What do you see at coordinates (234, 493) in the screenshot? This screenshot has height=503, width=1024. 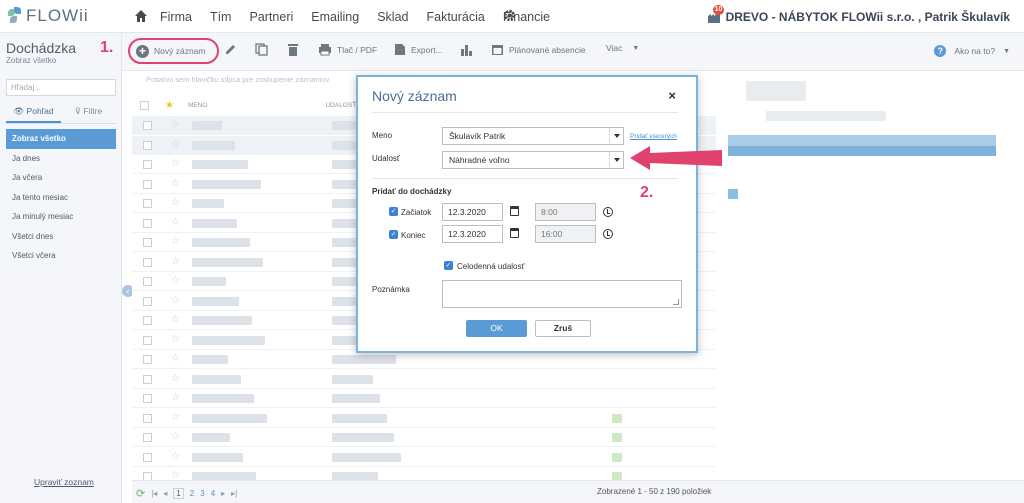 I see `last-page-icon: ▸|` at bounding box center [234, 493].